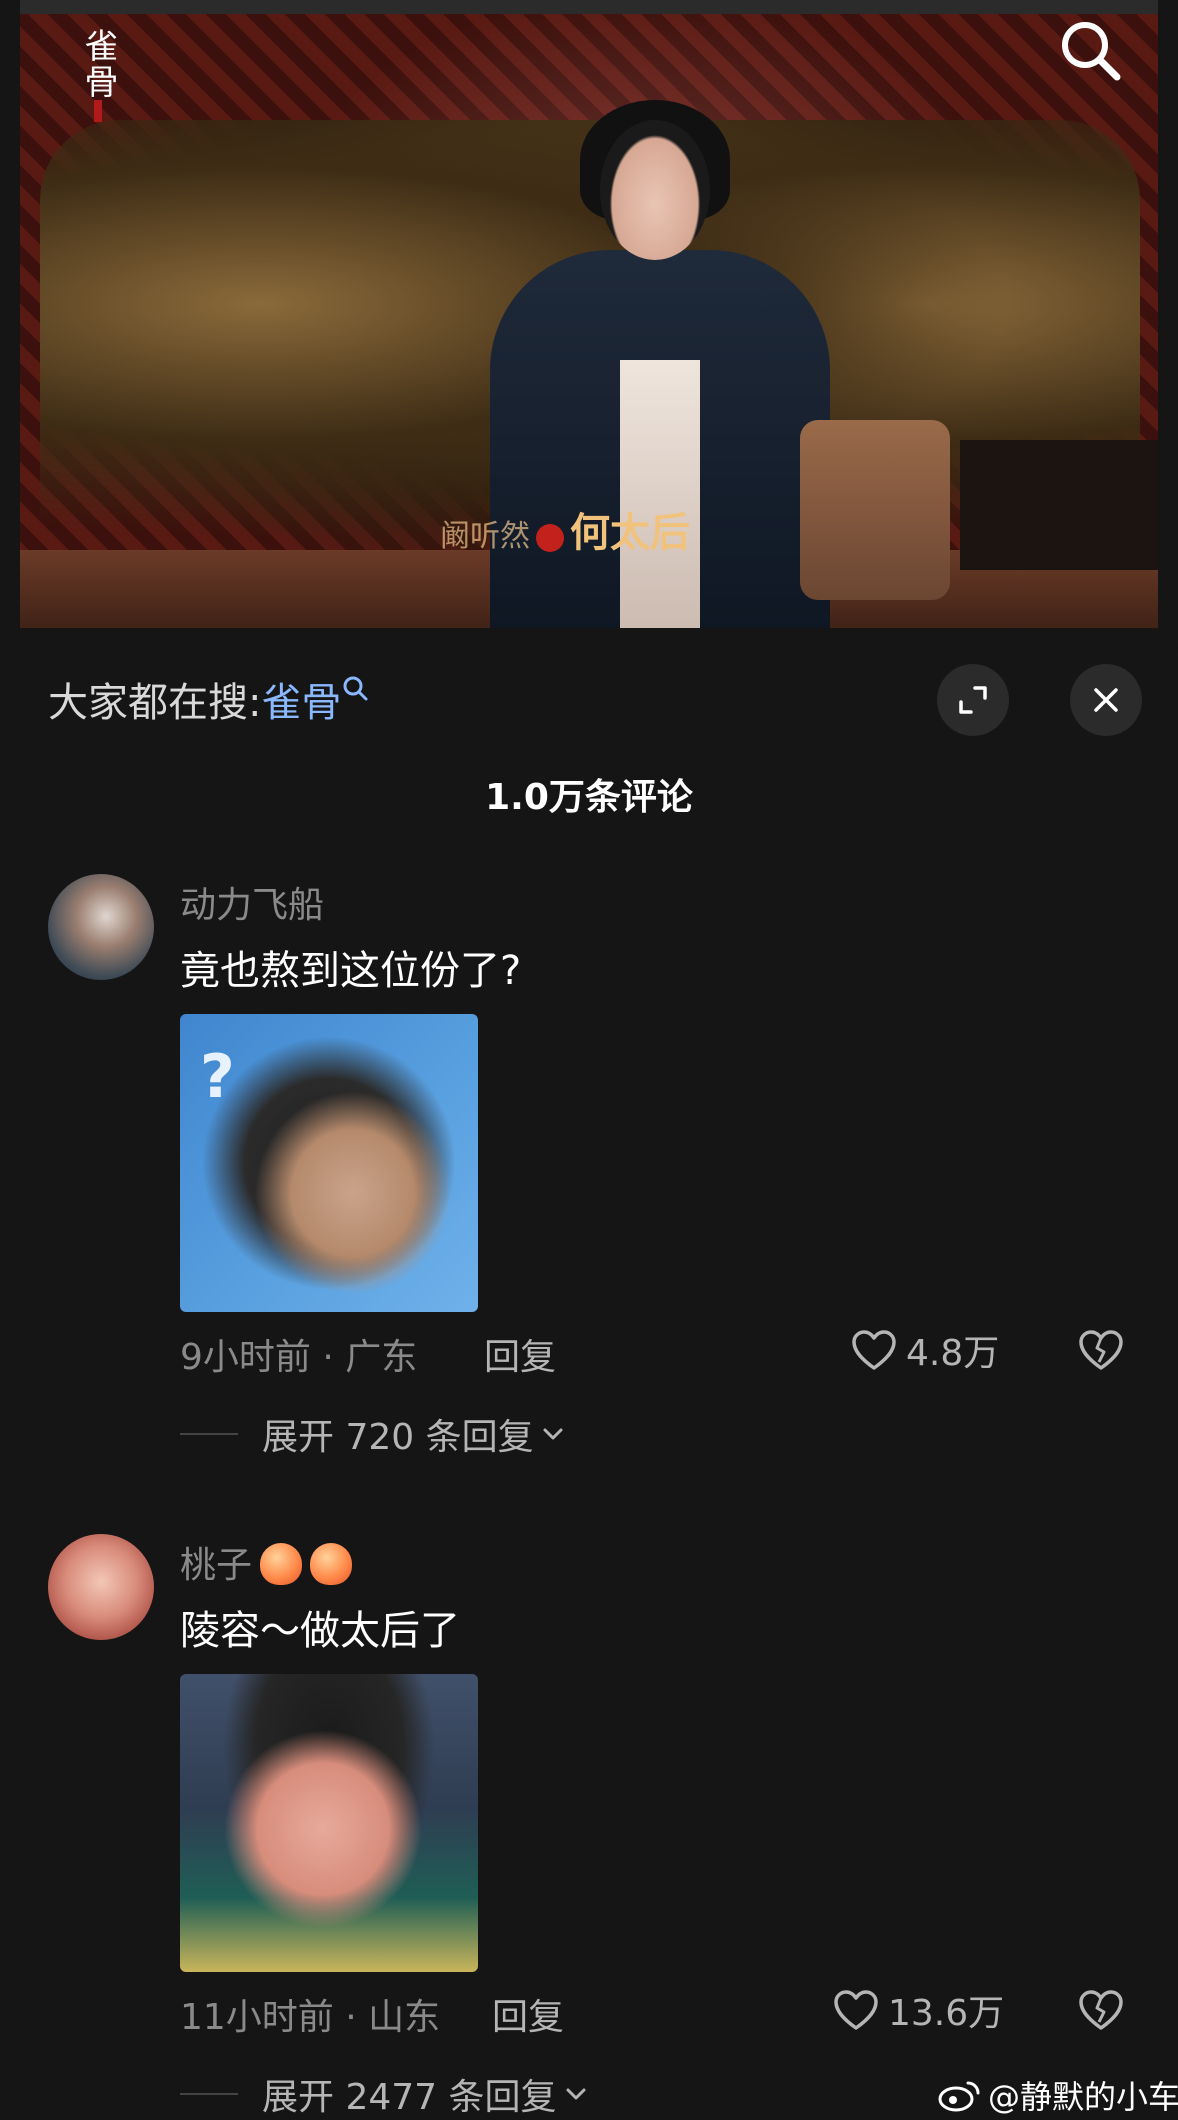 This screenshot has height=2120, width=1178. Describe the element at coordinates (953, 1353) in the screenshot. I see `like-count: 4.8万` at that location.